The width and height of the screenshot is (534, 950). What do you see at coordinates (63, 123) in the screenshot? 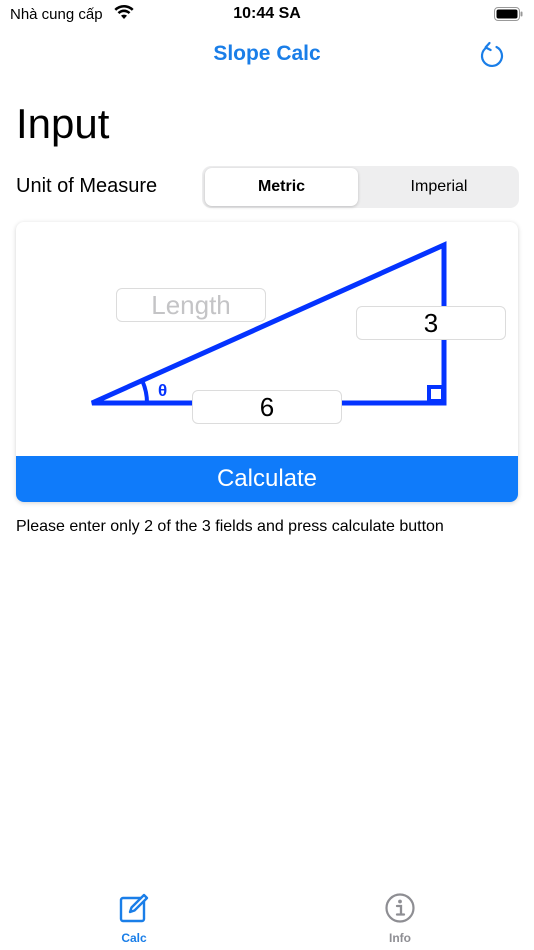
I see `page-title: Input` at bounding box center [63, 123].